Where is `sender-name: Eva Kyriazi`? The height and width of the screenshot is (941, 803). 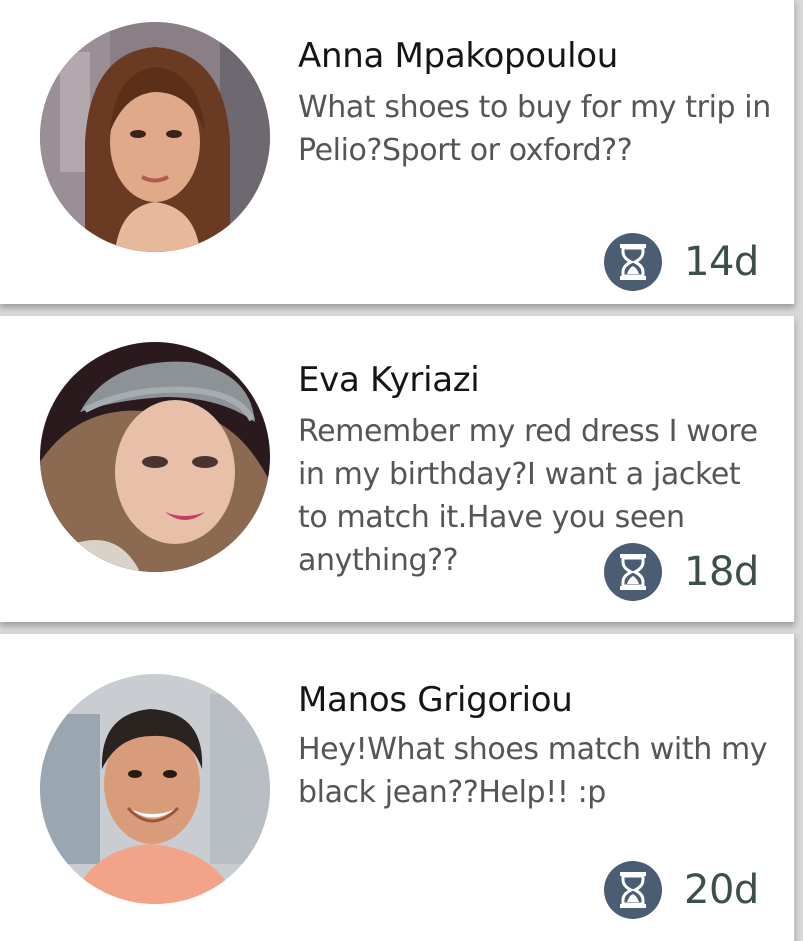 sender-name: Eva Kyriazi is located at coordinates (389, 380).